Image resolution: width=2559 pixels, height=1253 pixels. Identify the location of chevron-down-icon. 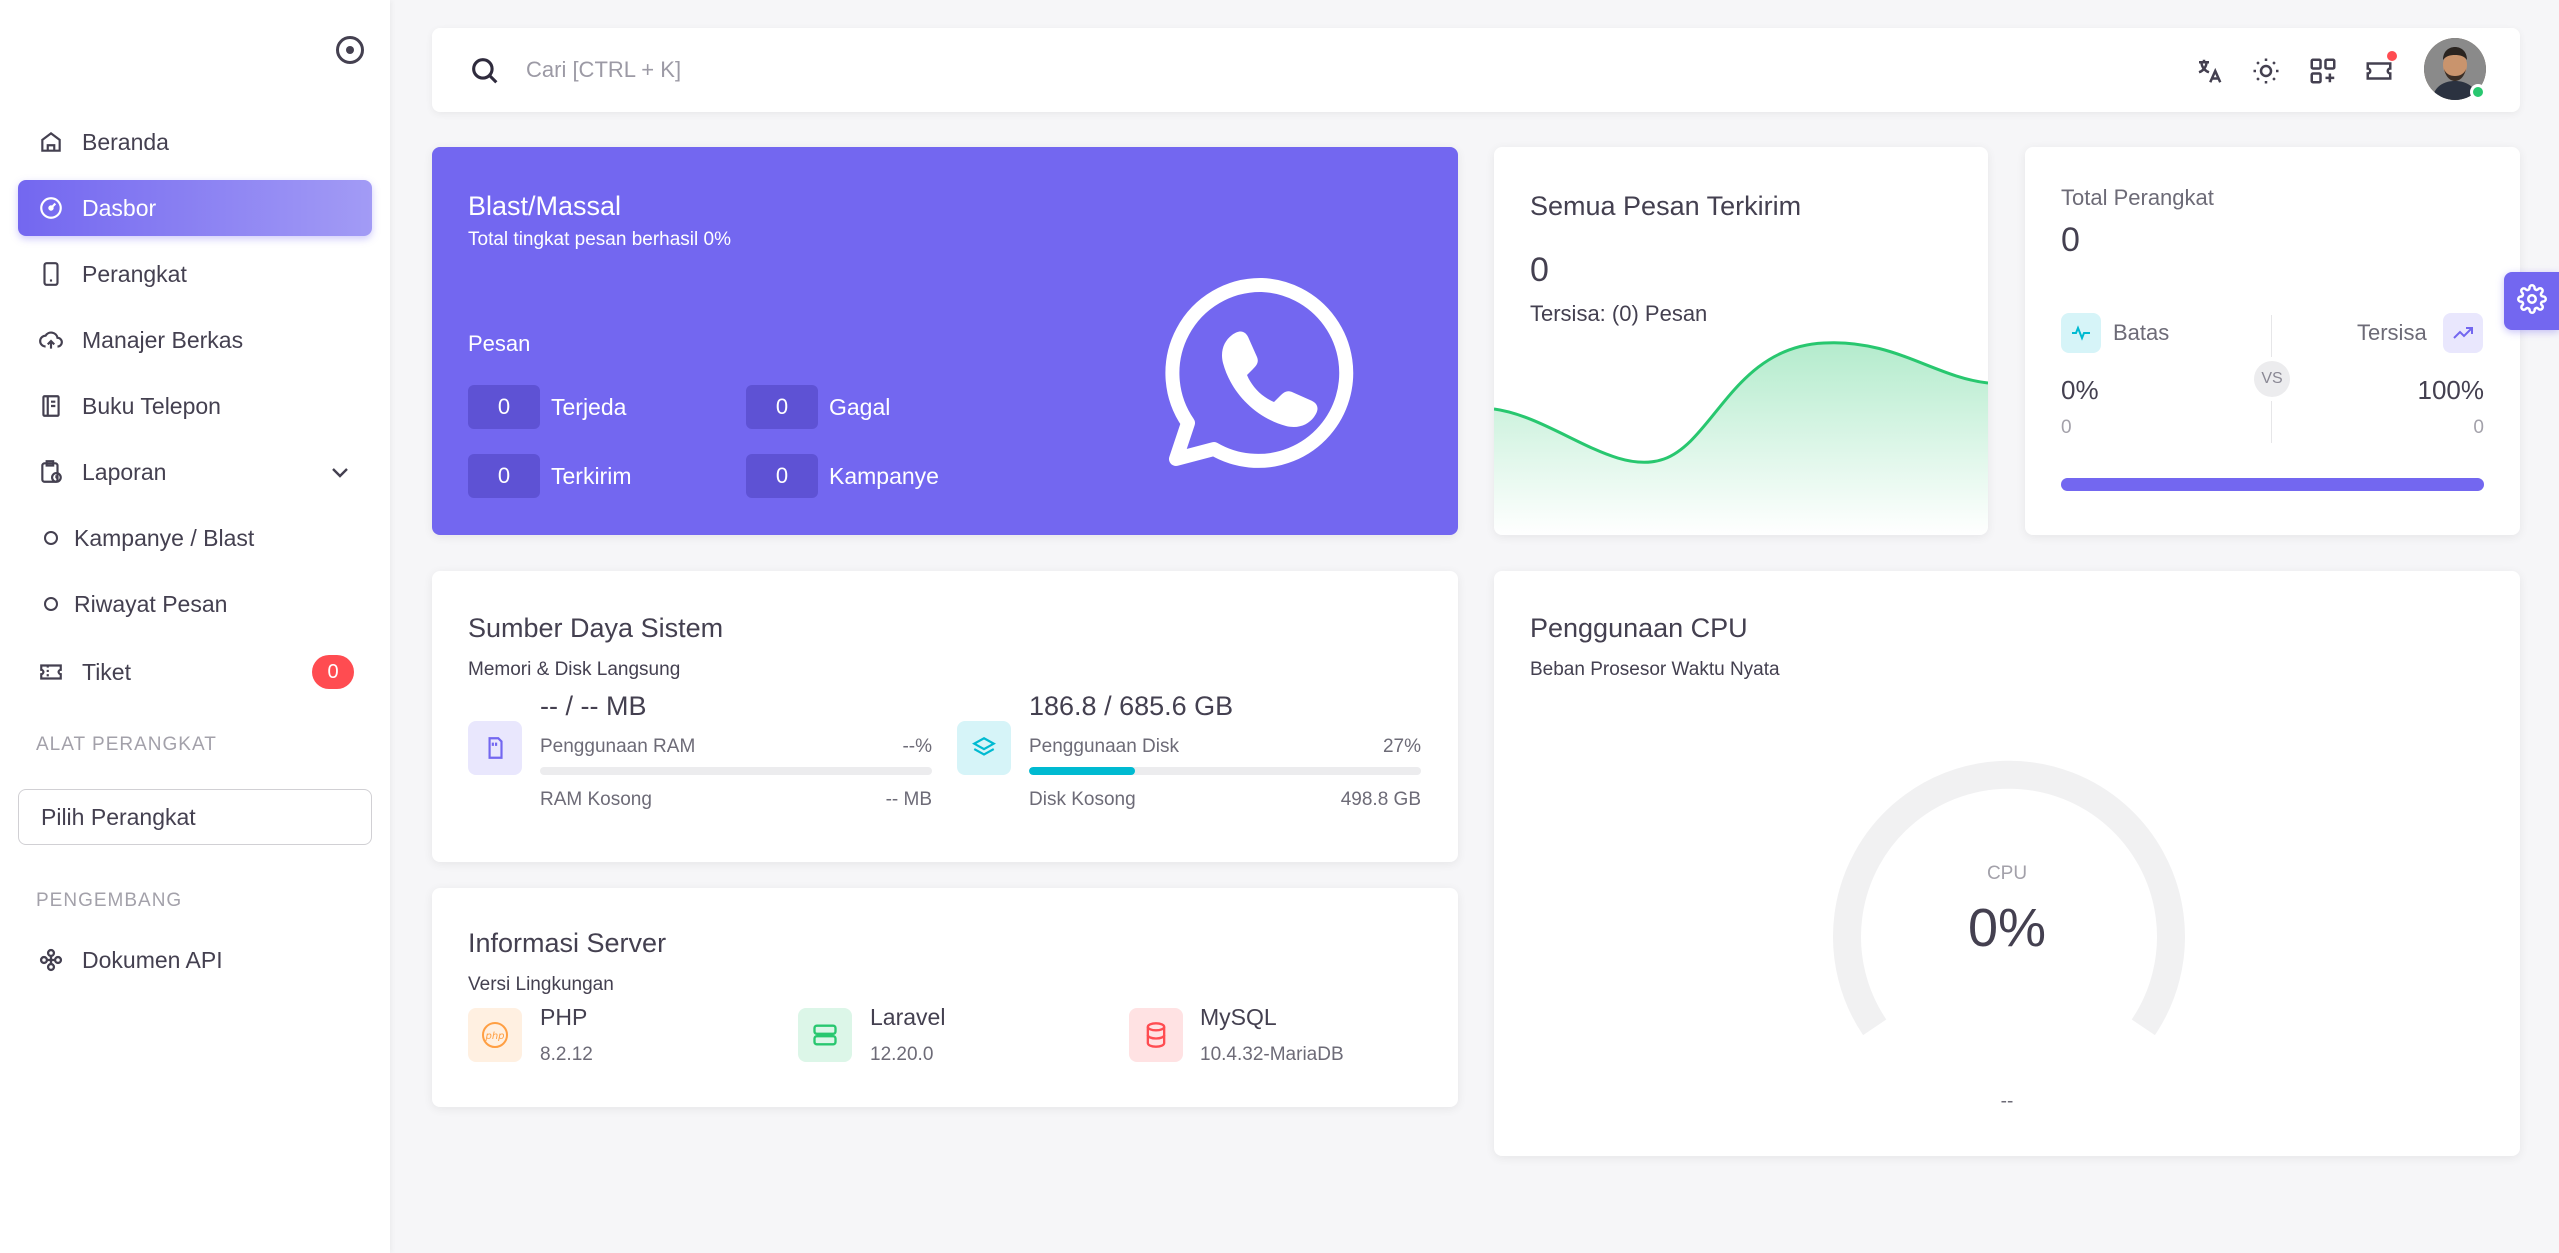
(340, 475).